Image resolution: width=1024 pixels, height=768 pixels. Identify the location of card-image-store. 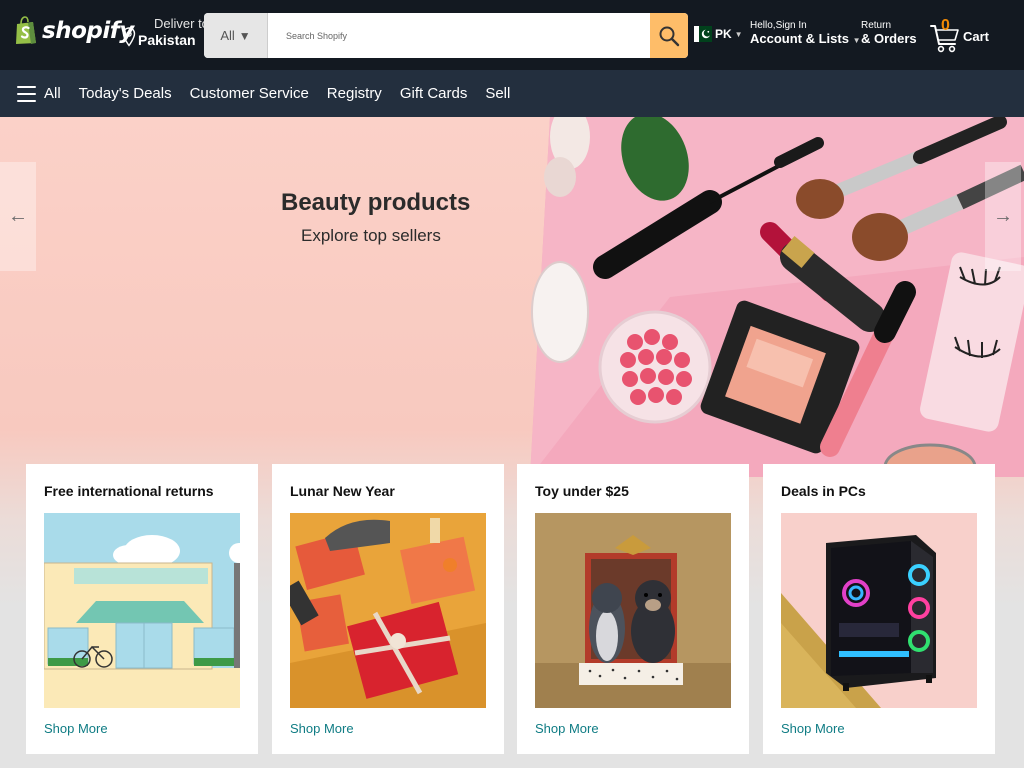
(142, 610).